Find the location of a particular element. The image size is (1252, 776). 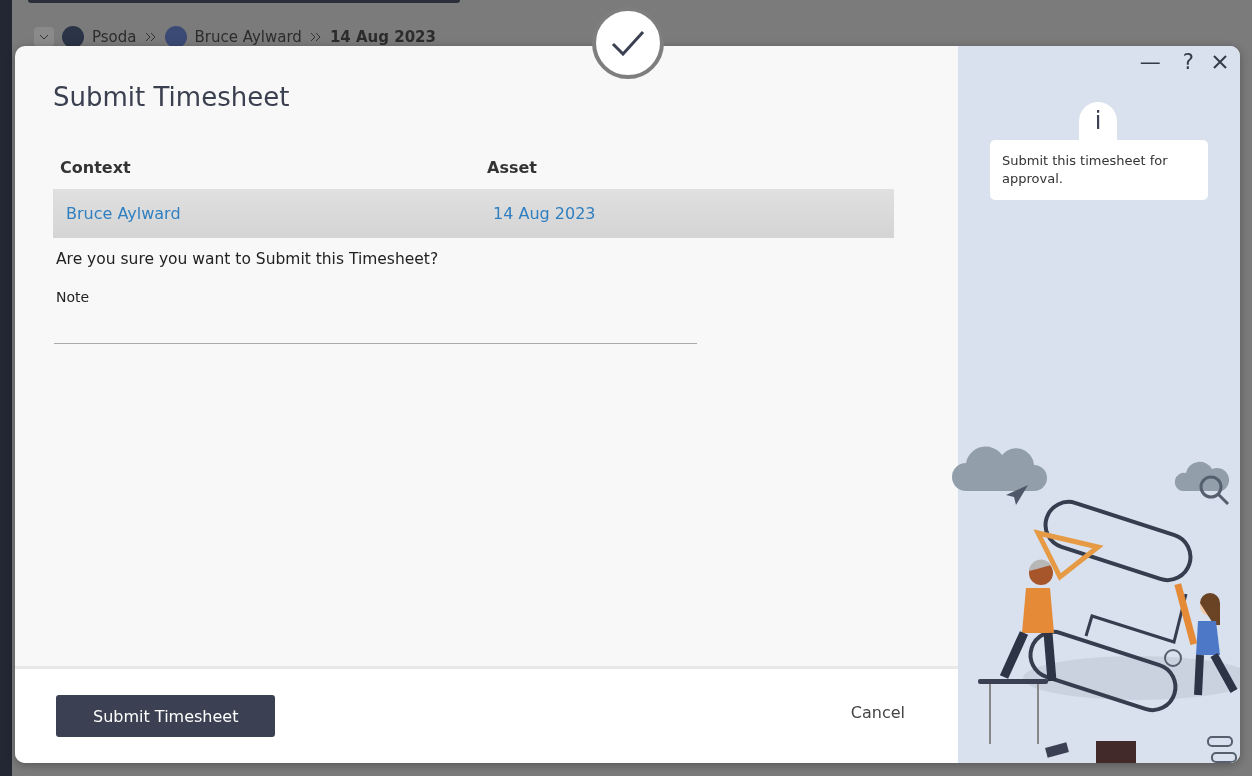

logo-icon is located at coordinates (73, 37).